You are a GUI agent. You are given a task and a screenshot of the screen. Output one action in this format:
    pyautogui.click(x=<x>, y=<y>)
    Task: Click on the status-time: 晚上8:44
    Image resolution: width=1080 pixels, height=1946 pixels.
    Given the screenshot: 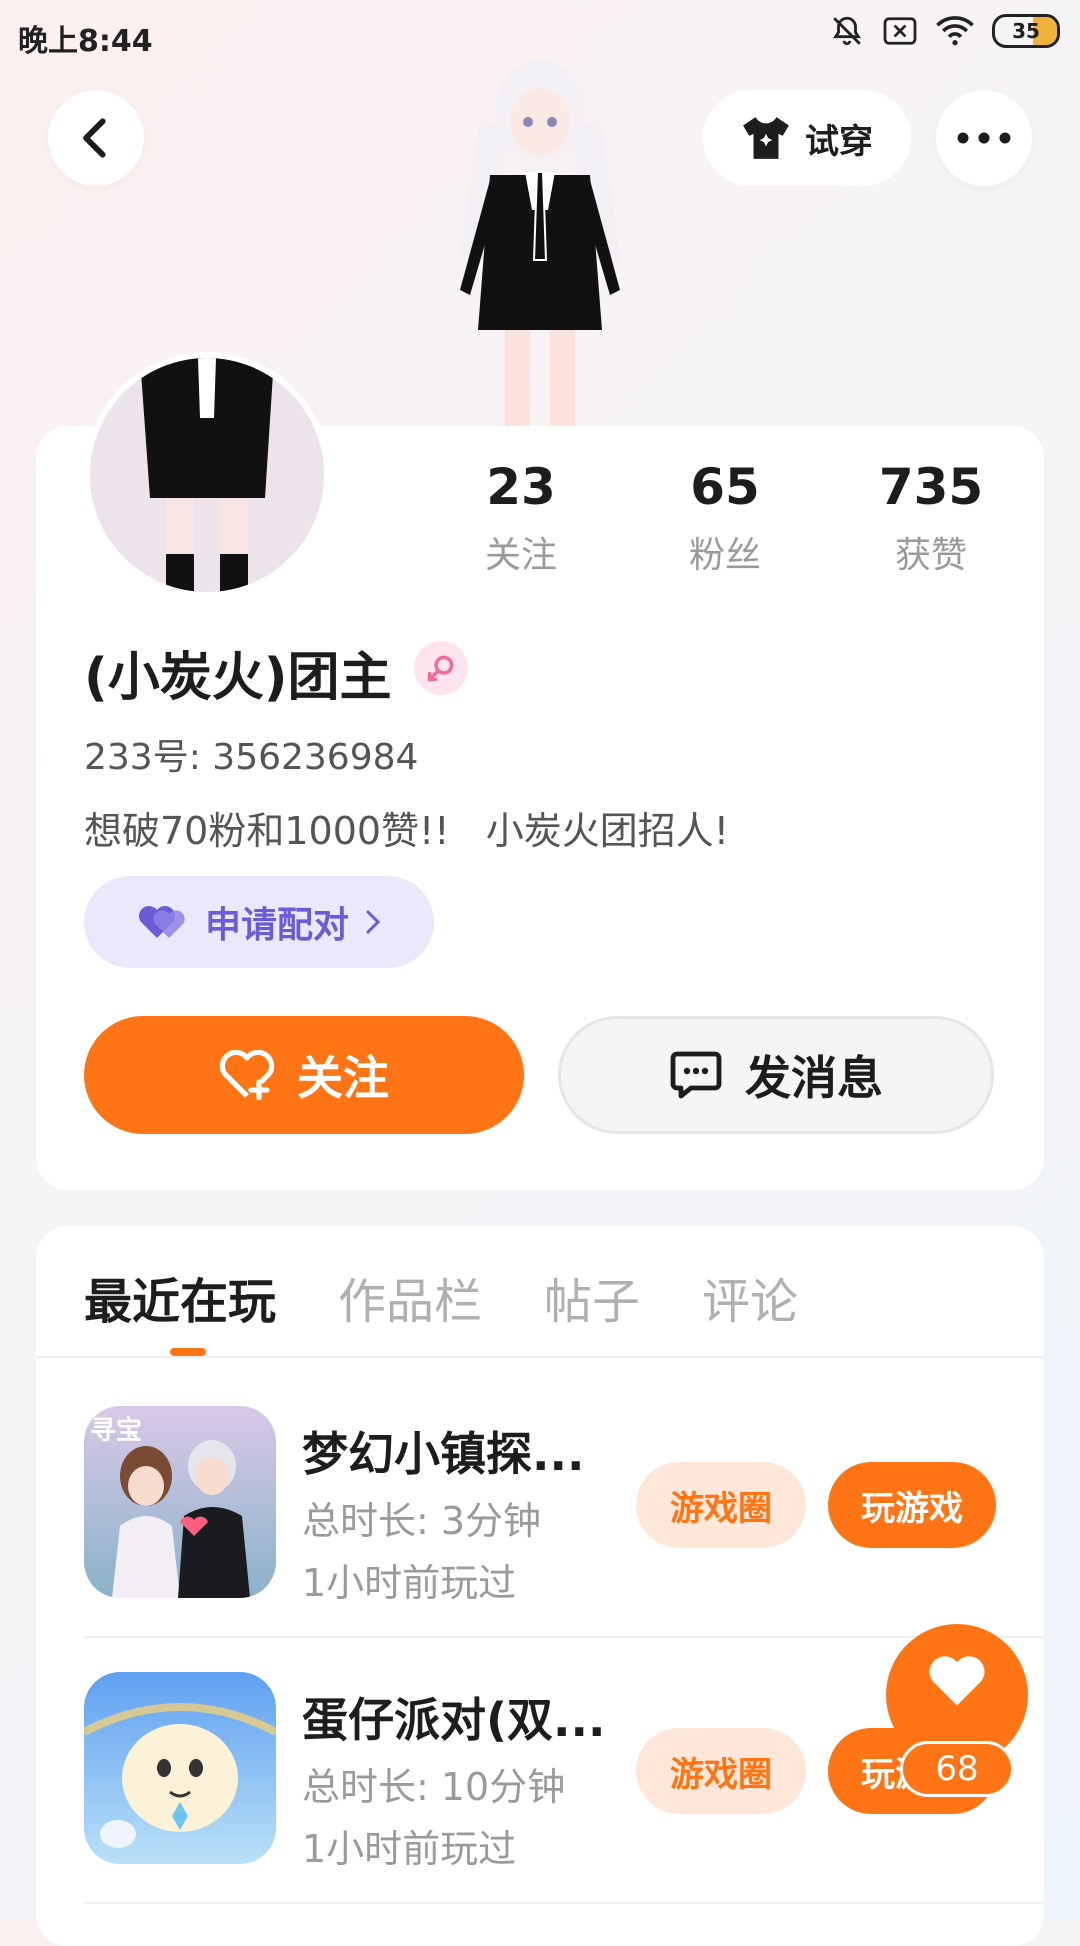 What is the action you would take?
    pyautogui.click(x=85, y=41)
    